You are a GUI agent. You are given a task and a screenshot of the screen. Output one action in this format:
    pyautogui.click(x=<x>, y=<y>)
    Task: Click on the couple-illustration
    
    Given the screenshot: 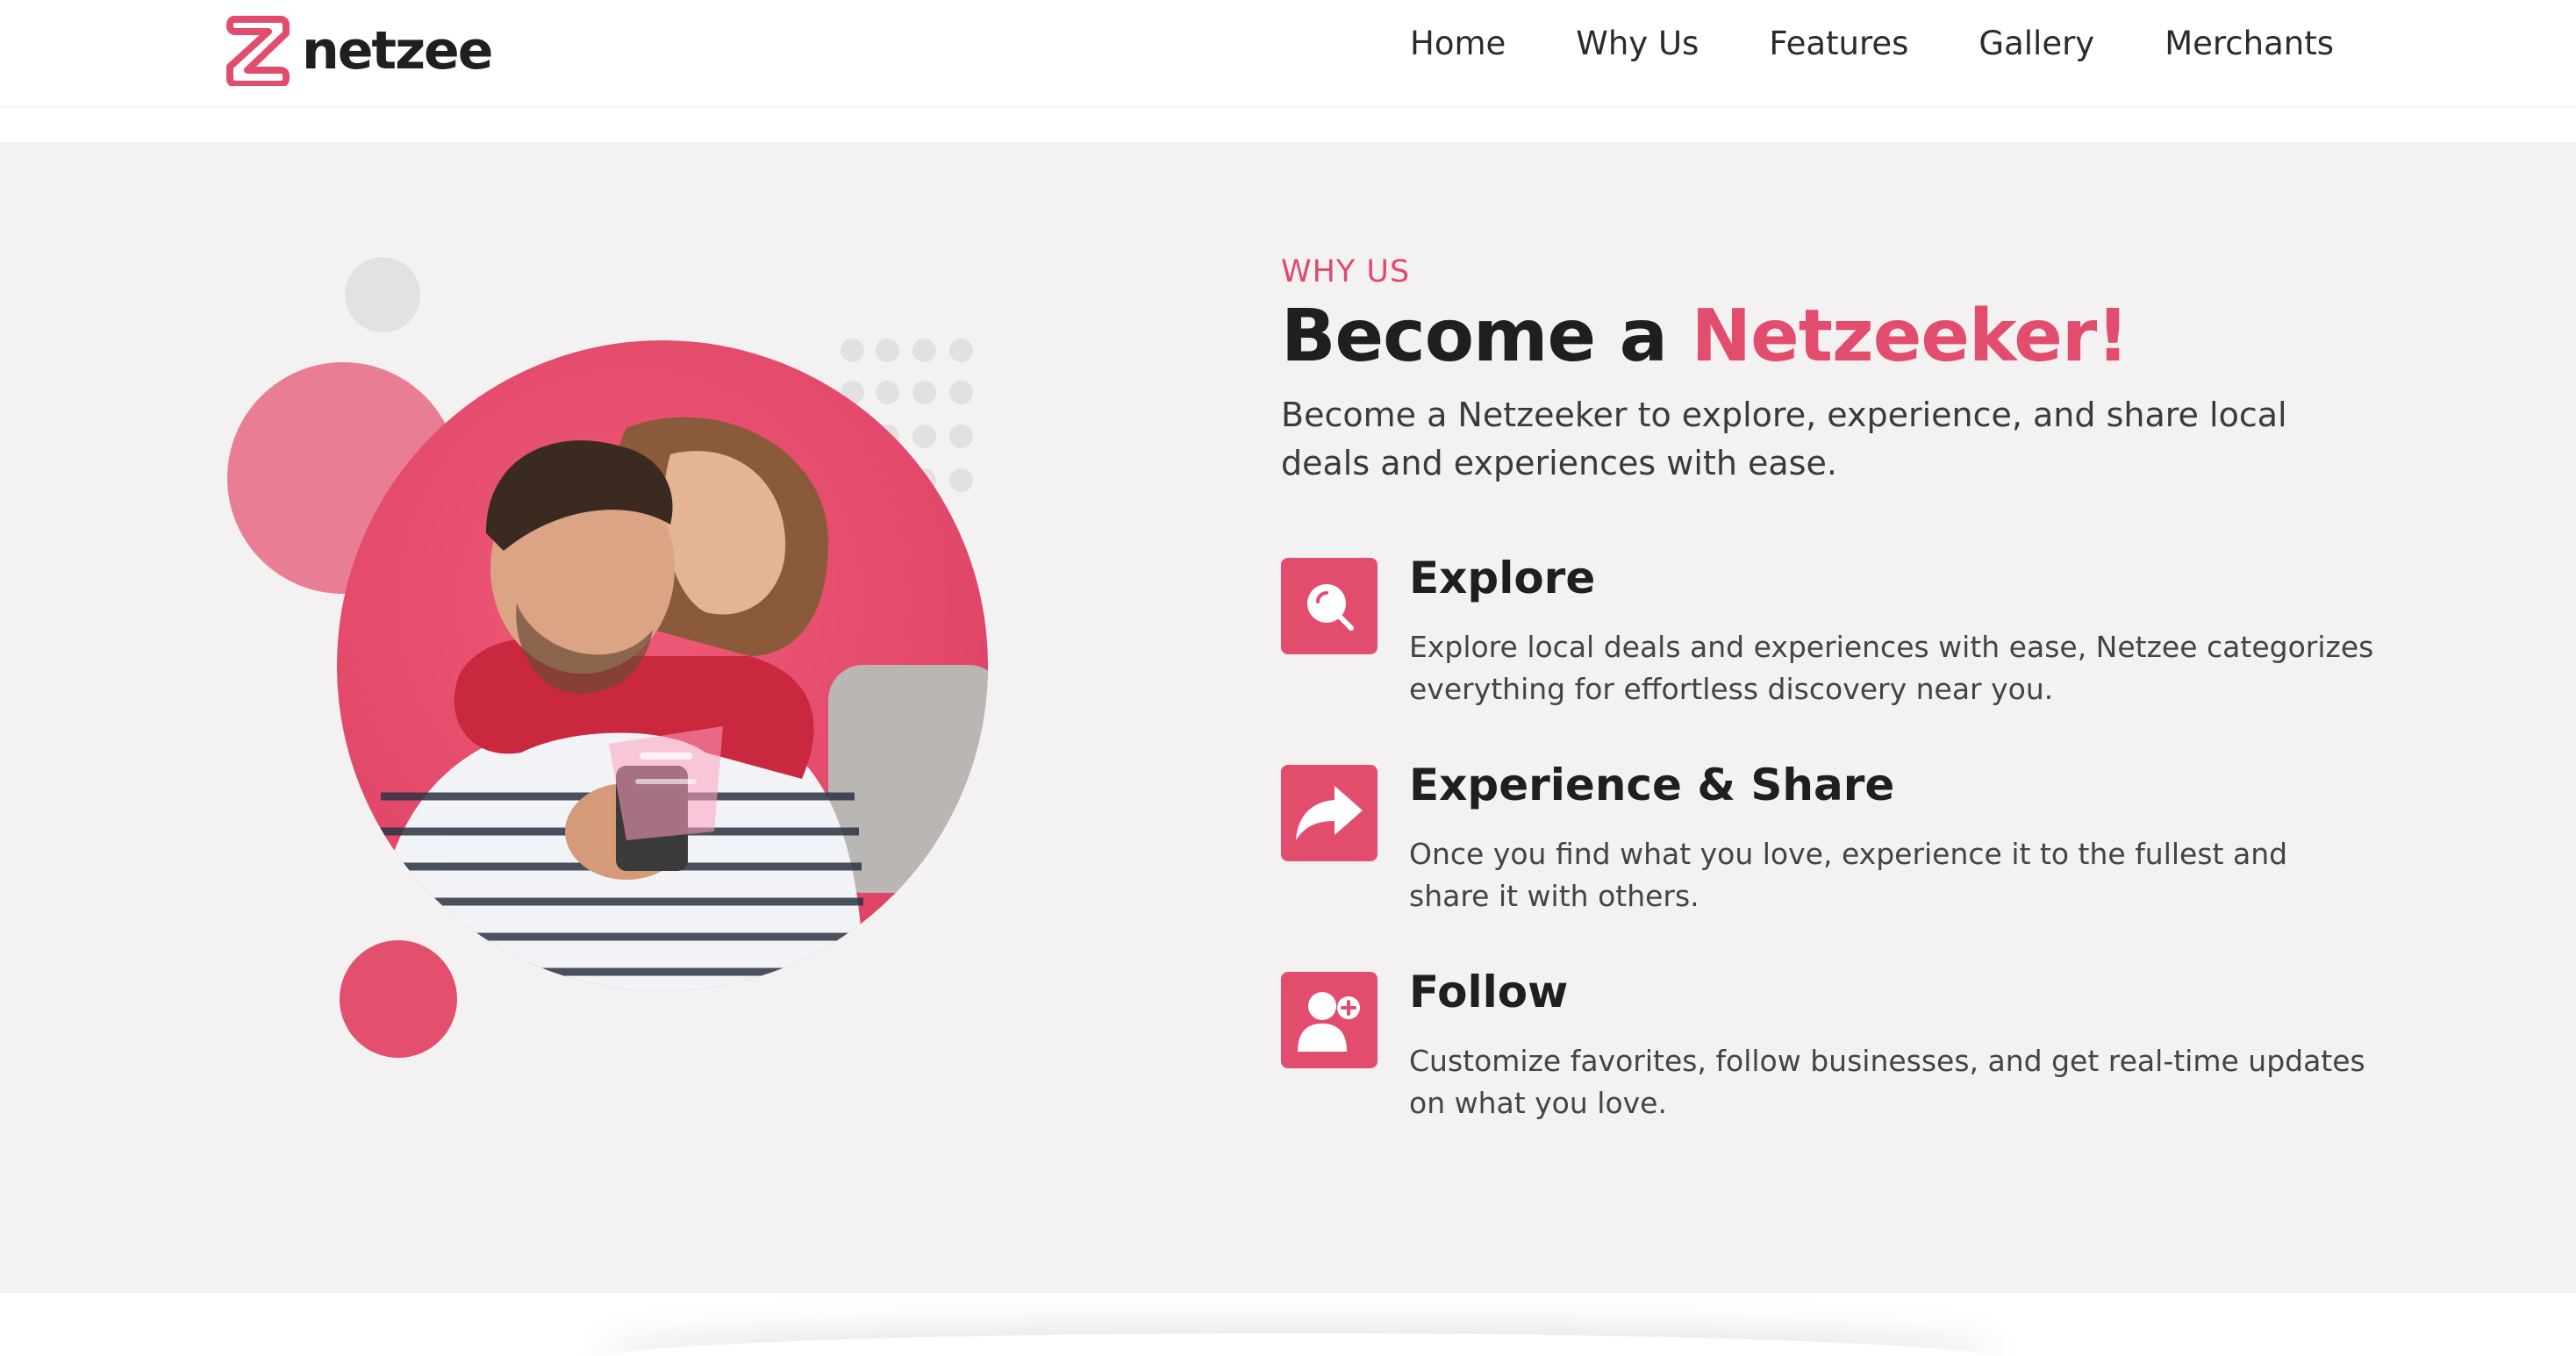 What is the action you would take?
    pyautogui.click(x=680, y=704)
    